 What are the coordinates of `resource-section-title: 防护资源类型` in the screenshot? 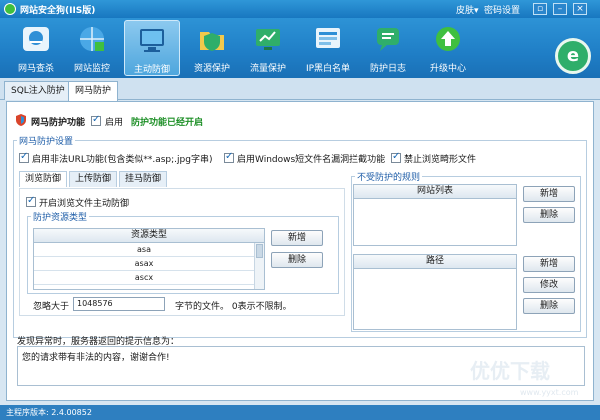 It's located at (60, 216).